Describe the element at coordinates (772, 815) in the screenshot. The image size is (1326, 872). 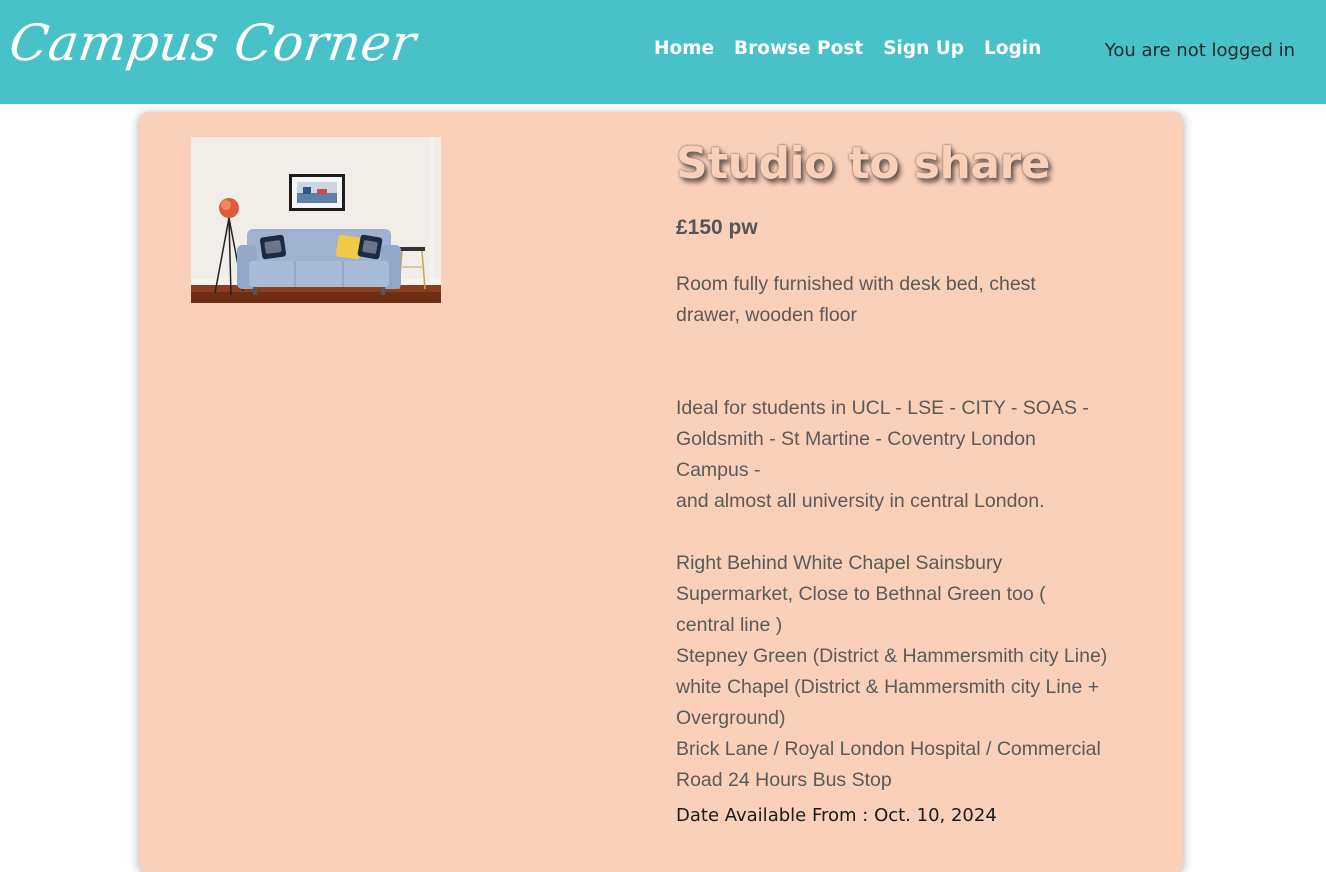
I see `date-available-label: Date Available From :` at that location.